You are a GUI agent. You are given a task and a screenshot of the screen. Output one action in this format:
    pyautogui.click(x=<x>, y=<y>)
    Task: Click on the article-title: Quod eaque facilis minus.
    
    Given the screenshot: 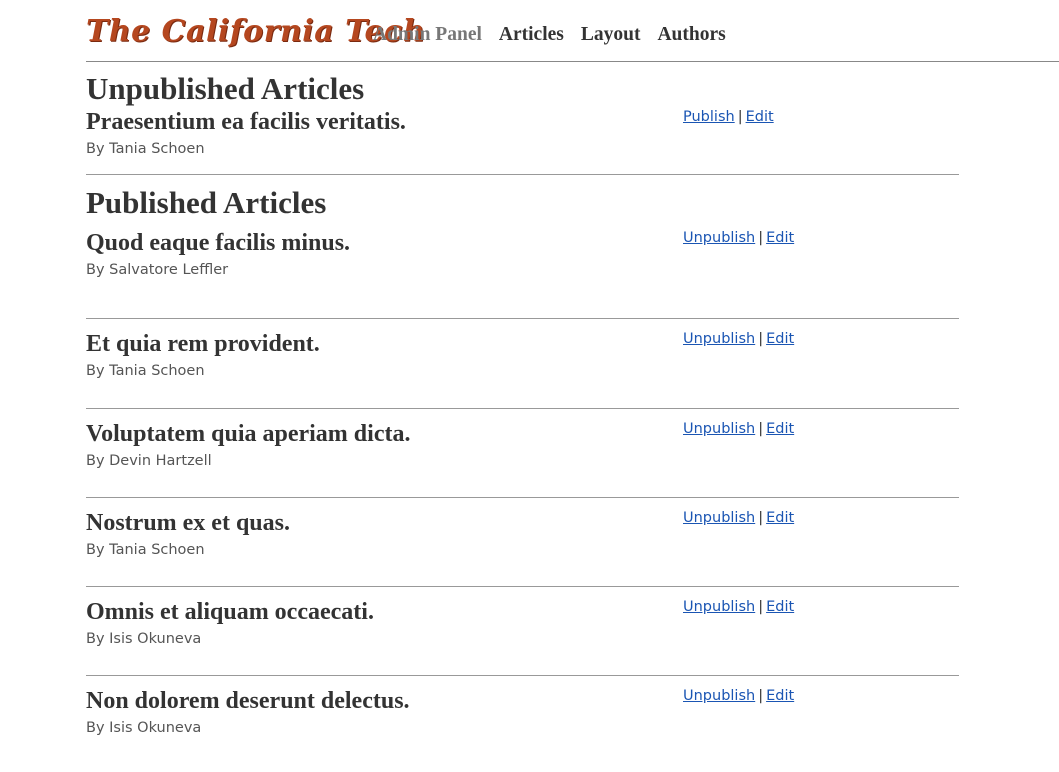 What is the action you would take?
    pyautogui.click(x=218, y=243)
    